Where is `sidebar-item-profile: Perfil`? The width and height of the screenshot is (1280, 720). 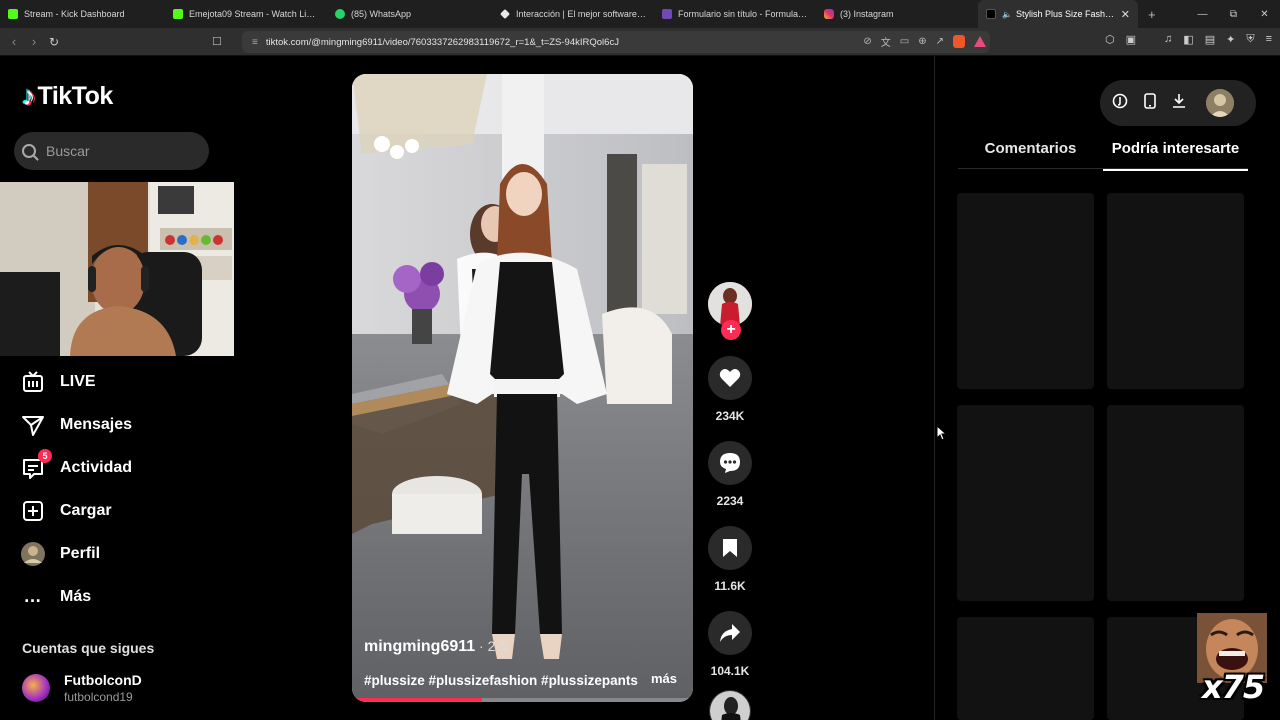 sidebar-item-profile: Perfil is located at coordinates (76, 553).